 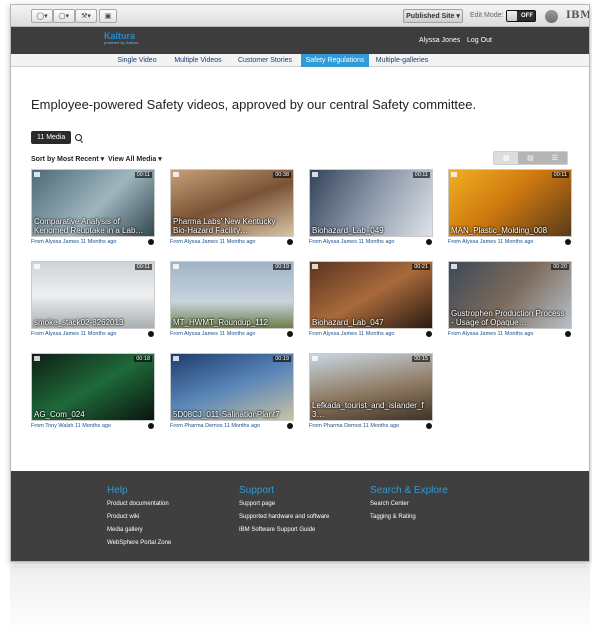 What do you see at coordinates (67, 159) in the screenshot?
I see `sort-dropdown: Sort by Most Recent ▾` at bounding box center [67, 159].